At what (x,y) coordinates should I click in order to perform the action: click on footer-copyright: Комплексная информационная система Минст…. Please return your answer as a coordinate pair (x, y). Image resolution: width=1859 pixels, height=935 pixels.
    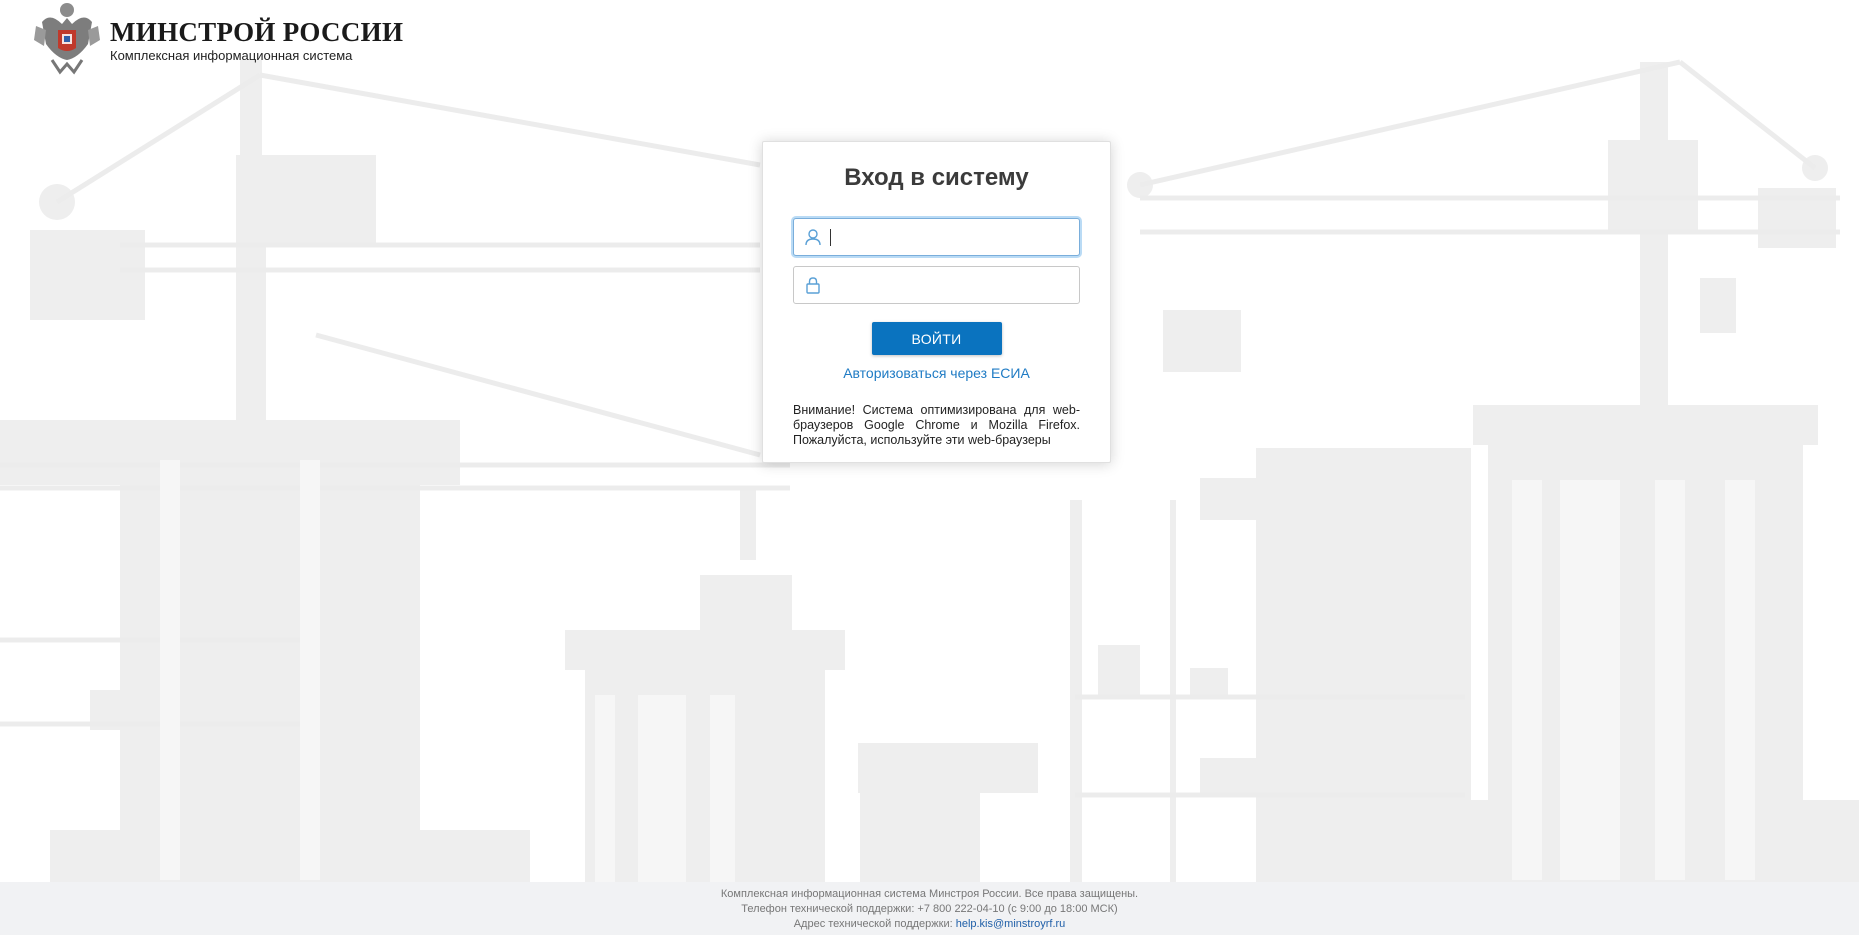
    Looking at the image, I should click on (929, 894).